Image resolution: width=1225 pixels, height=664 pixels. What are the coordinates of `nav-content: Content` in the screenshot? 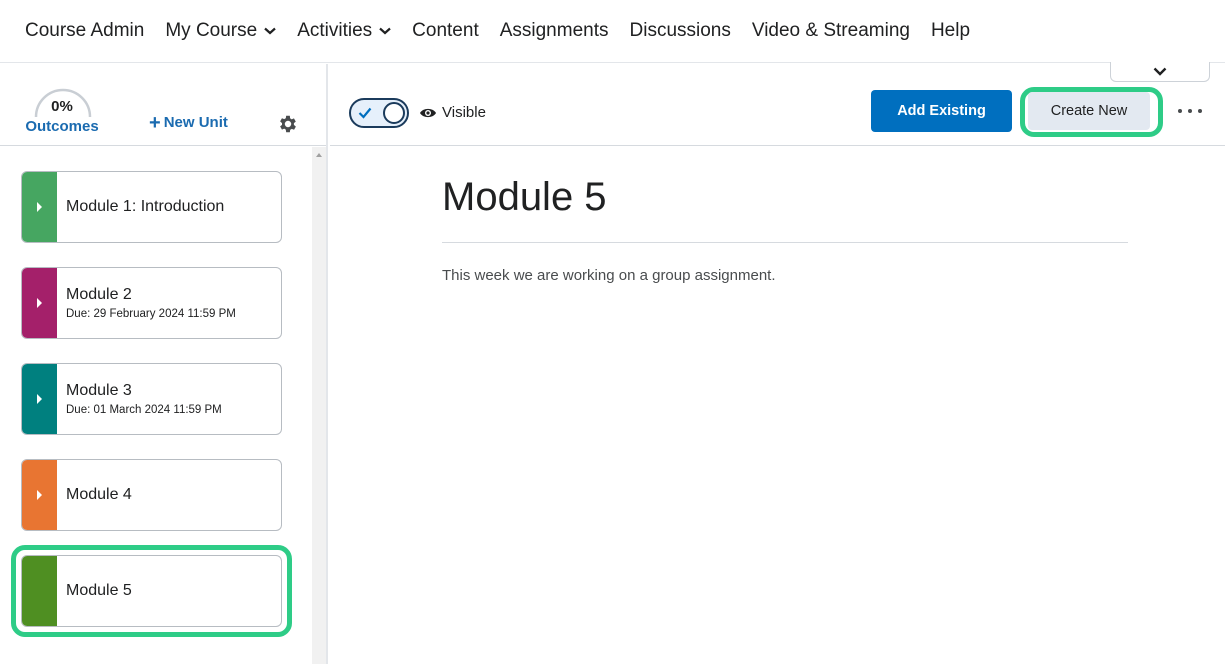 It's located at (445, 31).